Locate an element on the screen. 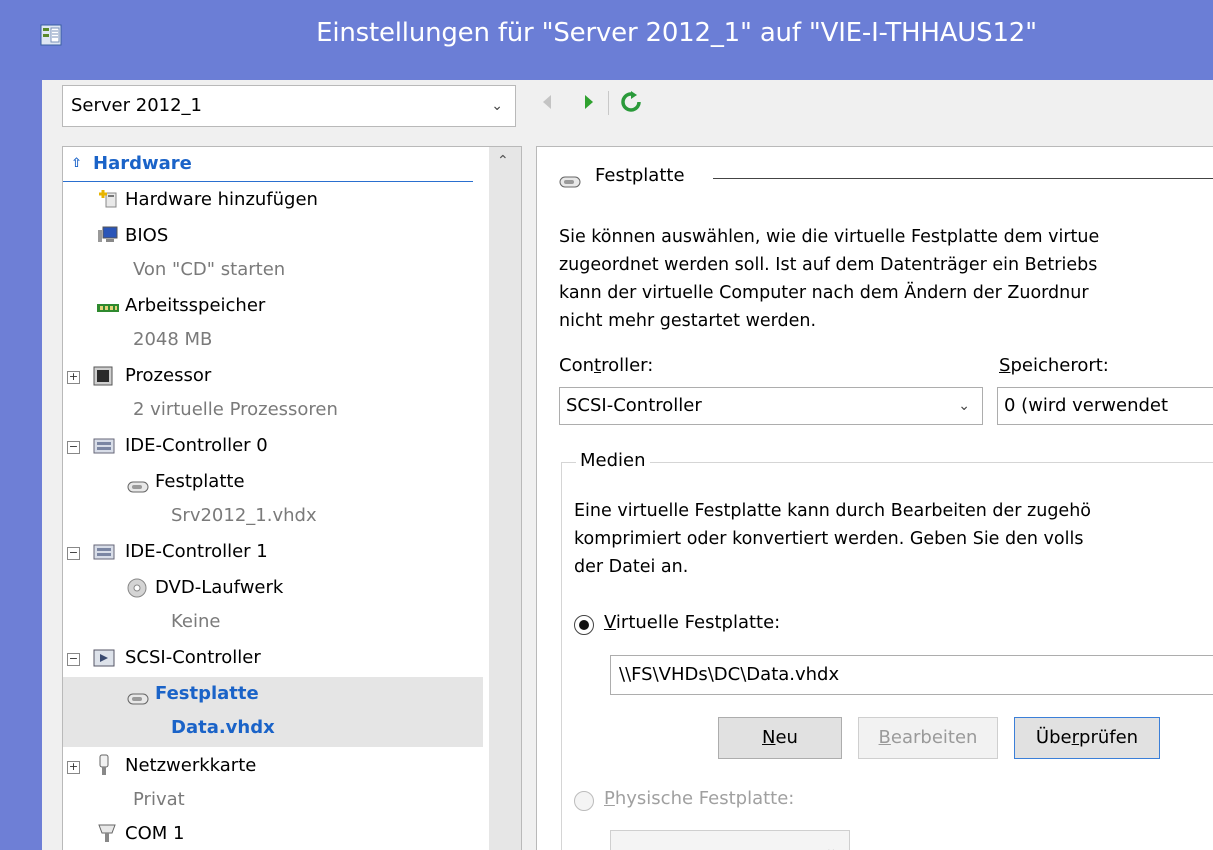 This screenshot has height=850, width=1213. tree-item-network-adapter: + Netzwerkkarte is located at coordinates (273, 766).